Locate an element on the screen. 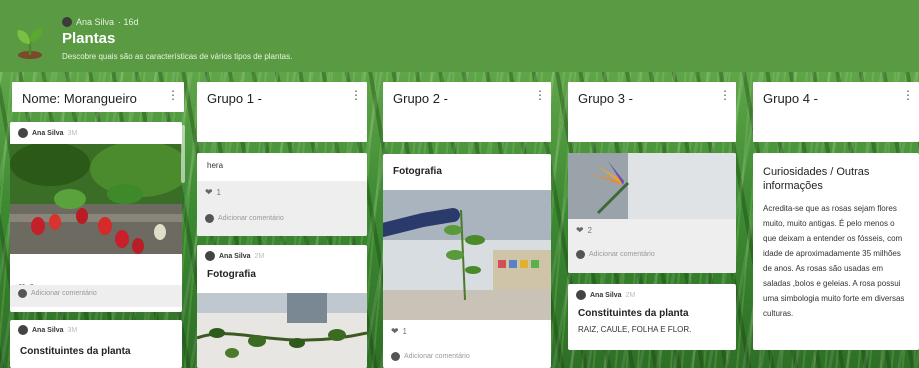 The height and width of the screenshot is (368, 919). header-author-line: Ana Silva · 16d is located at coordinates (100, 22).